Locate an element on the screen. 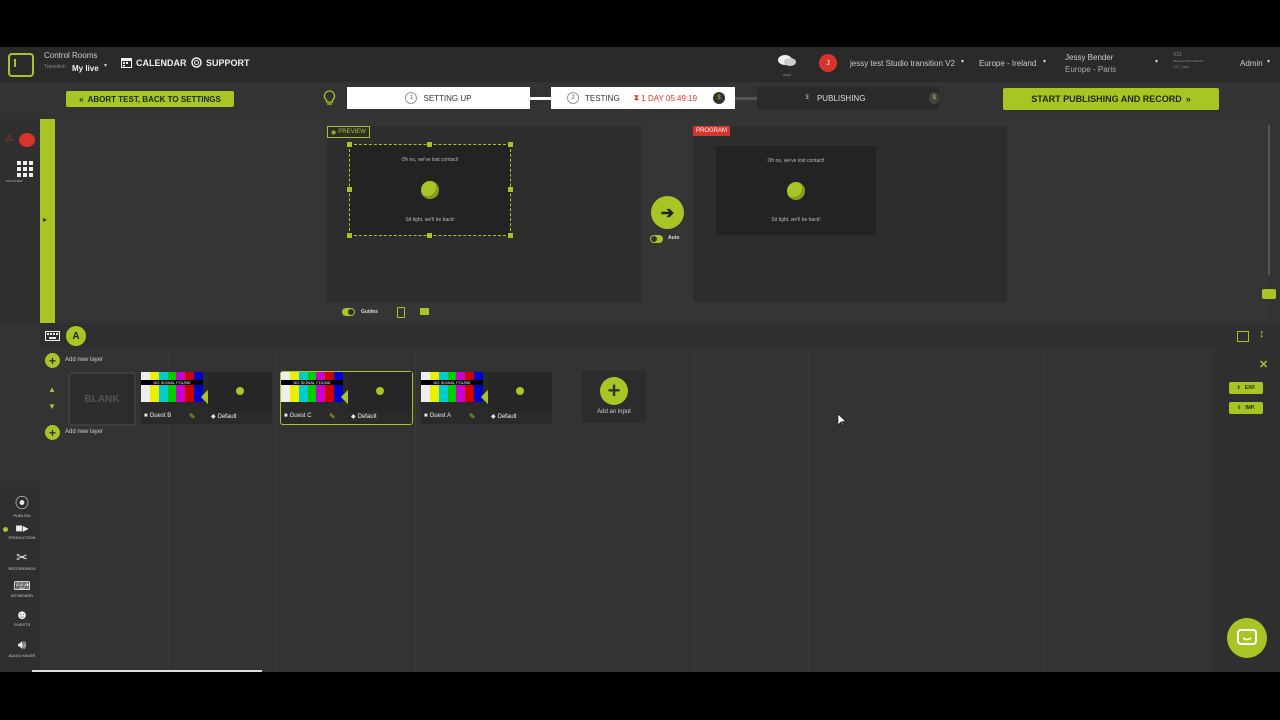 This screenshot has width=1280, height=720. add-layer-top-label: Add new layer is located at coordinates (84, 360).